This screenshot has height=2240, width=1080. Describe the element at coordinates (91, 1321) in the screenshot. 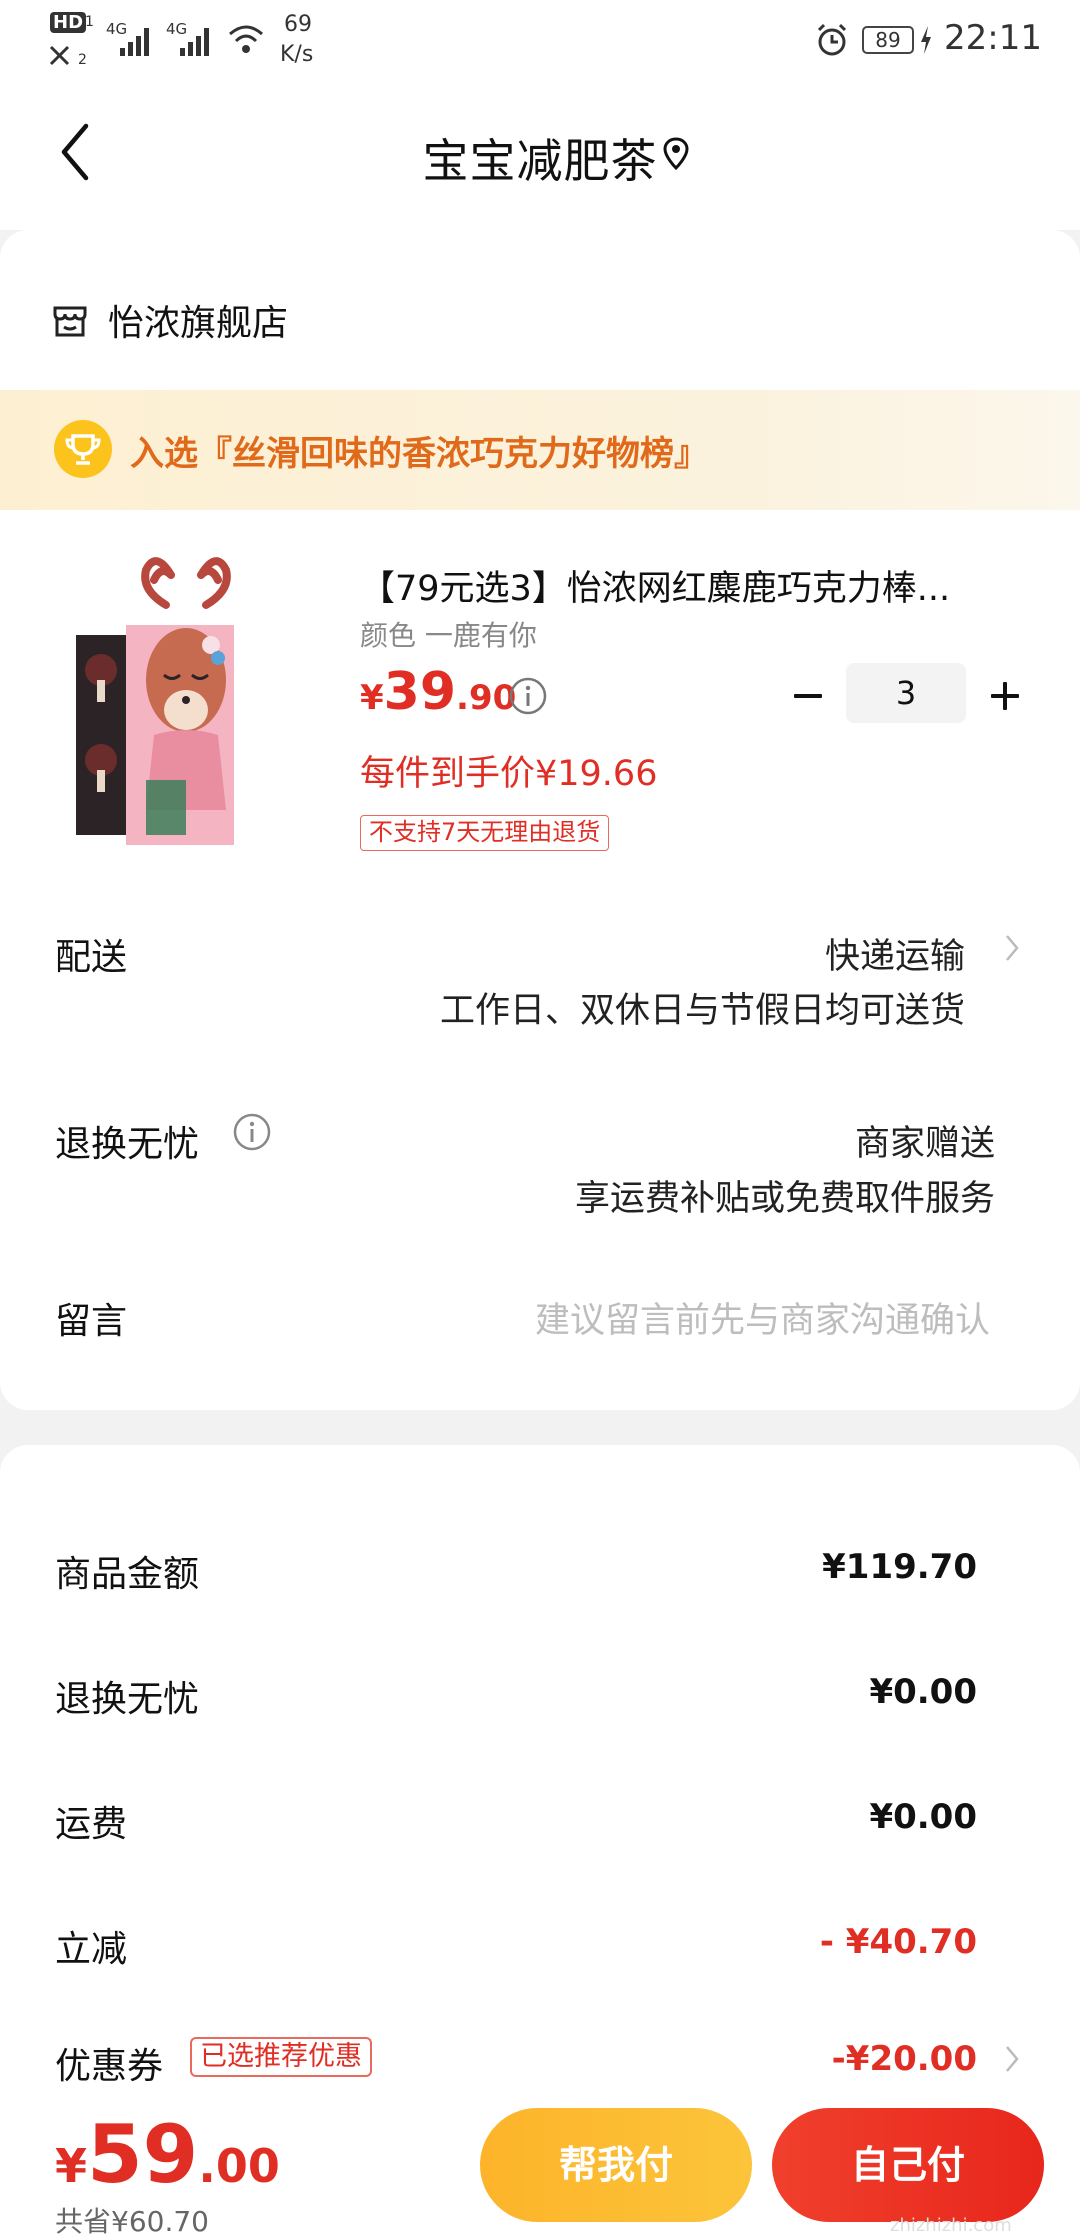

I see `remark-label: 留言` at that location.